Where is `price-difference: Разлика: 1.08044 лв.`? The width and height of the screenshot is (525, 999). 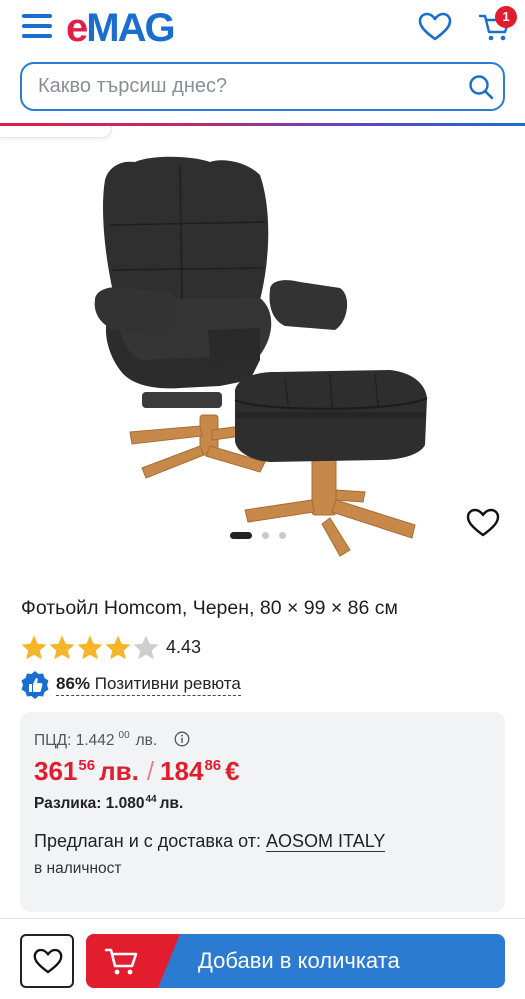
price-difference: Разлика: 1.08044 лв. is located at coordinates (109, 803).